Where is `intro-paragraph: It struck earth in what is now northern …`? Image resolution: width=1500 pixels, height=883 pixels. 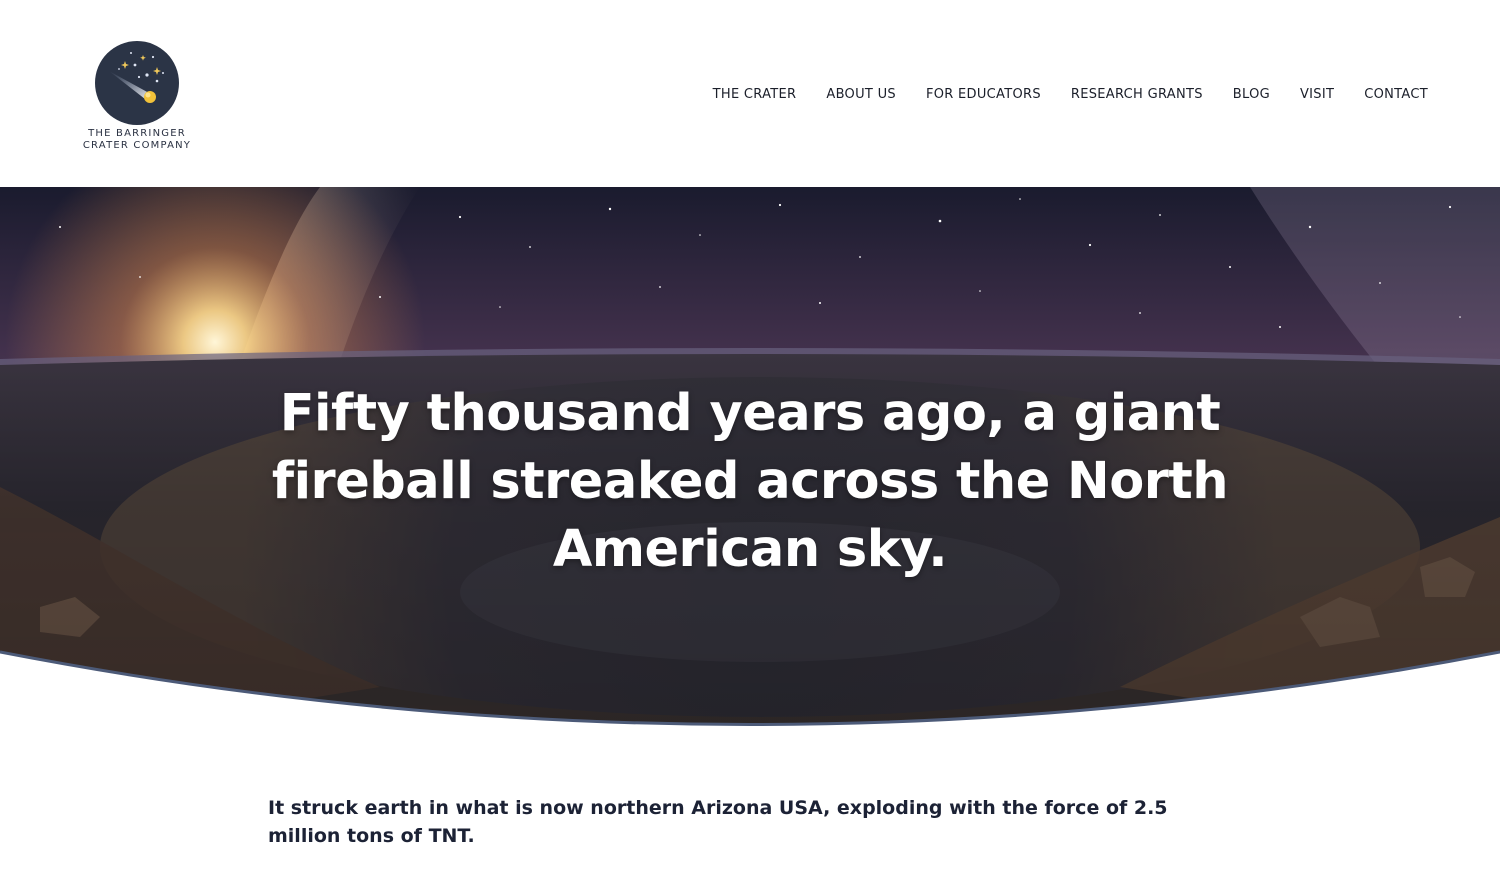
intro-paragraph: It struck earth in what is now northern … is located at coordinates (718, 822).